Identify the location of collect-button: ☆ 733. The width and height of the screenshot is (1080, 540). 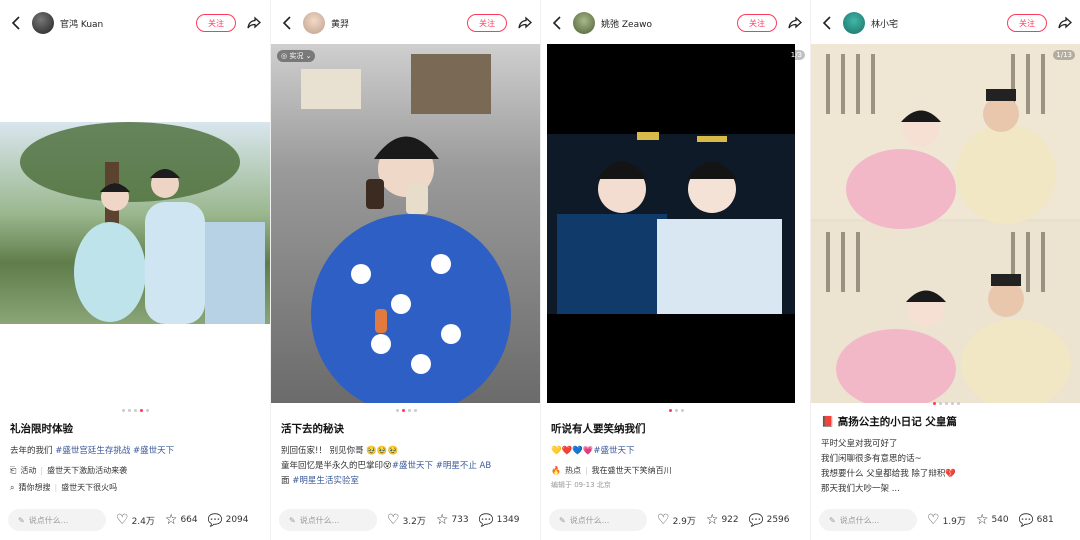
(452, 520).